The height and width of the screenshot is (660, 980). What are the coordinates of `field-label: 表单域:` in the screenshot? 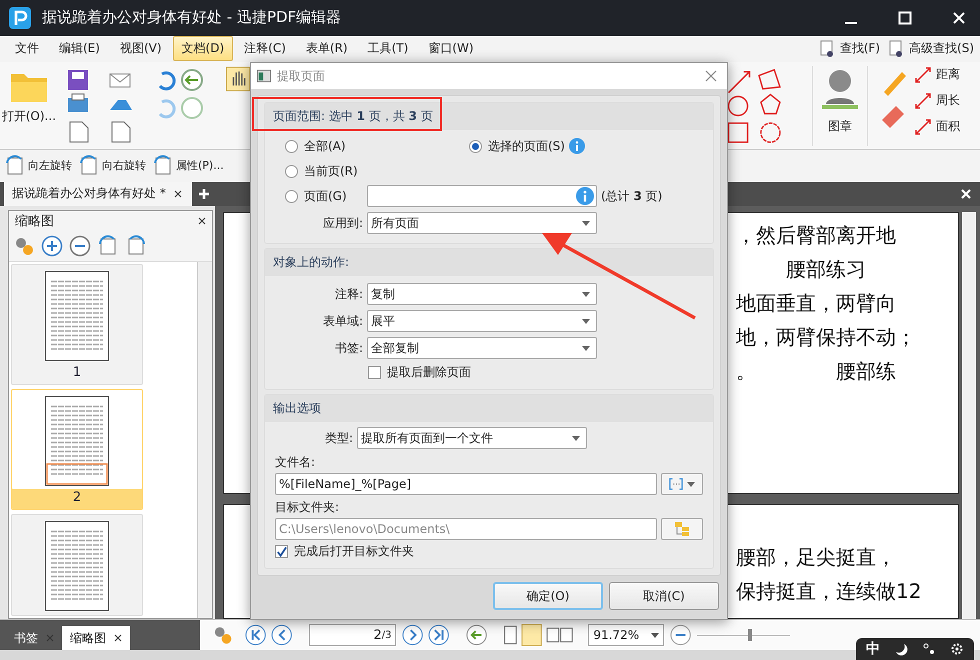 It's located at (342, 321).